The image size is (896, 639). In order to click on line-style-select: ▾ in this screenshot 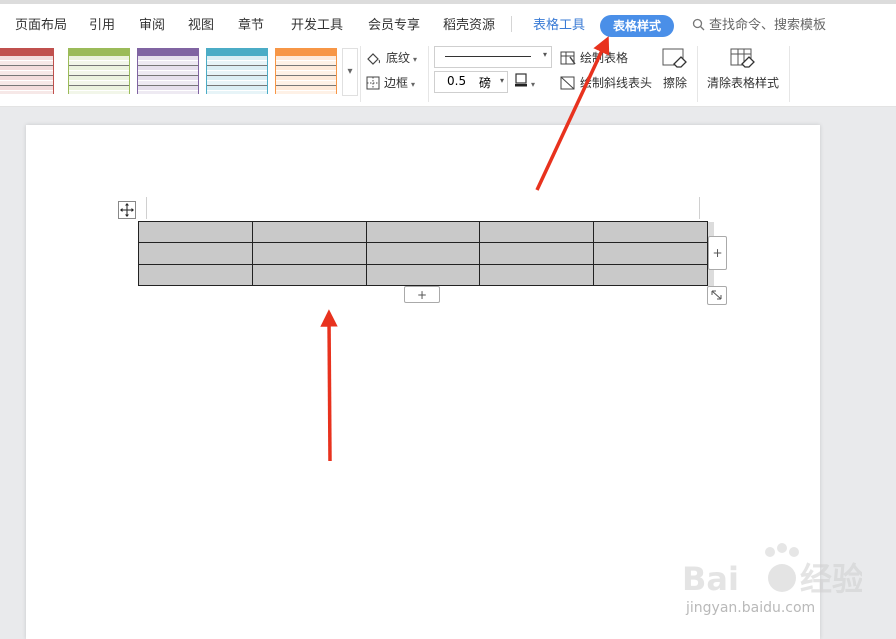, I will do `click(493, 57)`.